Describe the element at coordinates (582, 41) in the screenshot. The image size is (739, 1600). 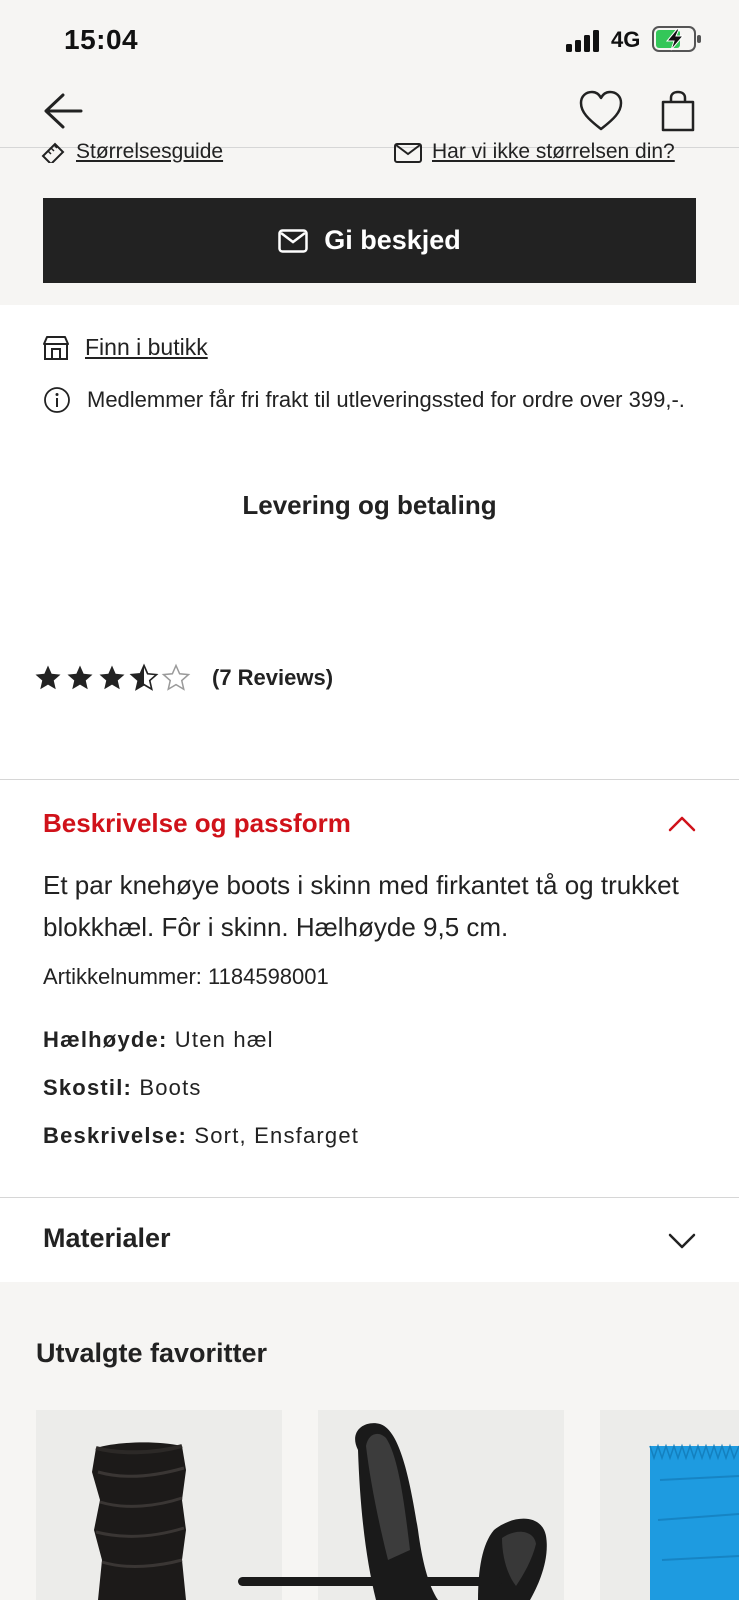
I see `signal-icon` at that location.